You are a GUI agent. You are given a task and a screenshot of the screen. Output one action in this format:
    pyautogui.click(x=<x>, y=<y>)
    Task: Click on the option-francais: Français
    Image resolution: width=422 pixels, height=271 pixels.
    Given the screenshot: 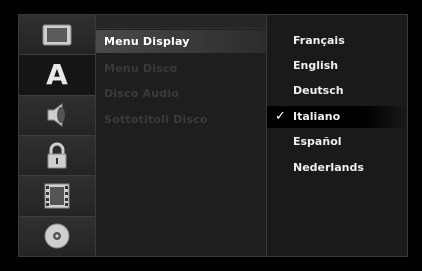 What is the action you would take?
    pyautogui.click(x=337, y=41)
    